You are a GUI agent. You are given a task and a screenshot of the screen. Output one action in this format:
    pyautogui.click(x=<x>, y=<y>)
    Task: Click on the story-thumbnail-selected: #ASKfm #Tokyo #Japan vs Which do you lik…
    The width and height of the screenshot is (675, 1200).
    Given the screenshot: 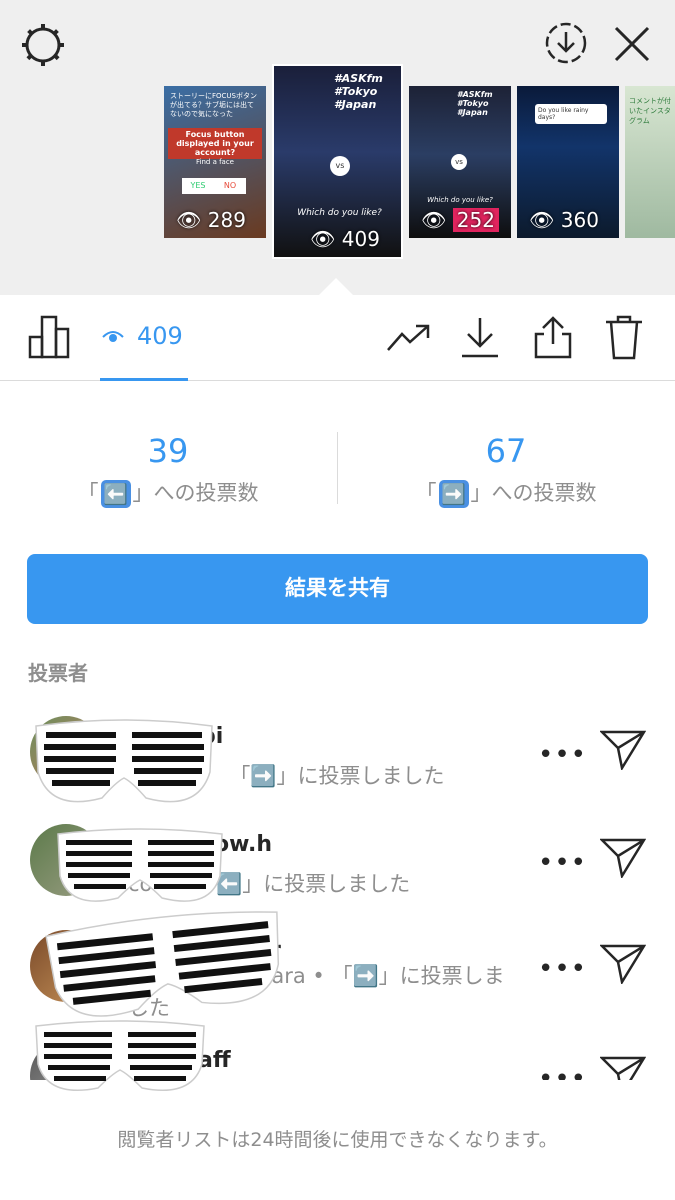 What is the action you would take?
    pyautogui.click(x=337, y=161)
    